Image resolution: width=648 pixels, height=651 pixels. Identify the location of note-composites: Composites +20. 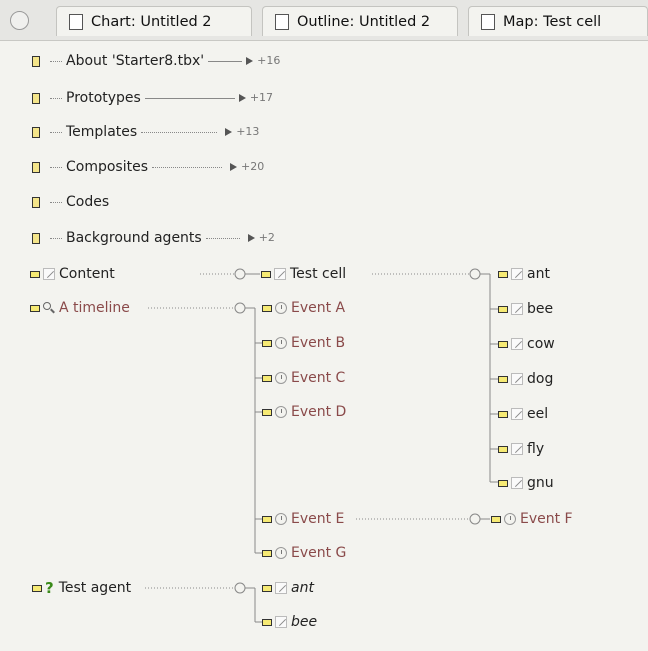
(148, 167).